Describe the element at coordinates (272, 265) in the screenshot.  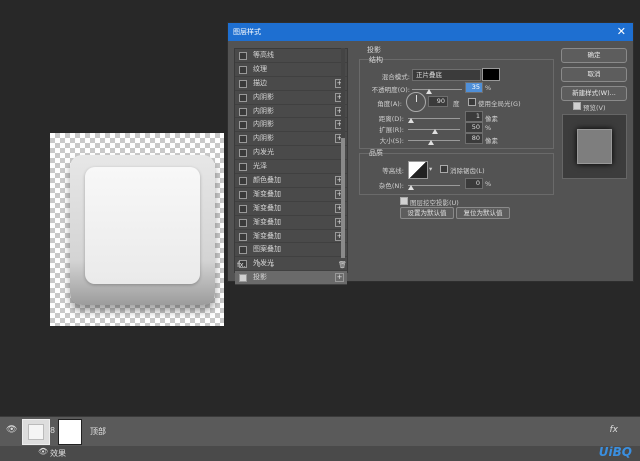
I see `move-down-icon: ⇩` at that location.